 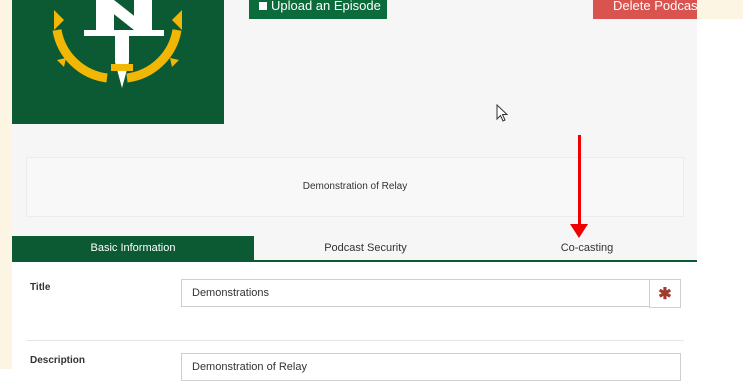 I want to click on title-input: Demonstrations, so click(x=415, y=293).